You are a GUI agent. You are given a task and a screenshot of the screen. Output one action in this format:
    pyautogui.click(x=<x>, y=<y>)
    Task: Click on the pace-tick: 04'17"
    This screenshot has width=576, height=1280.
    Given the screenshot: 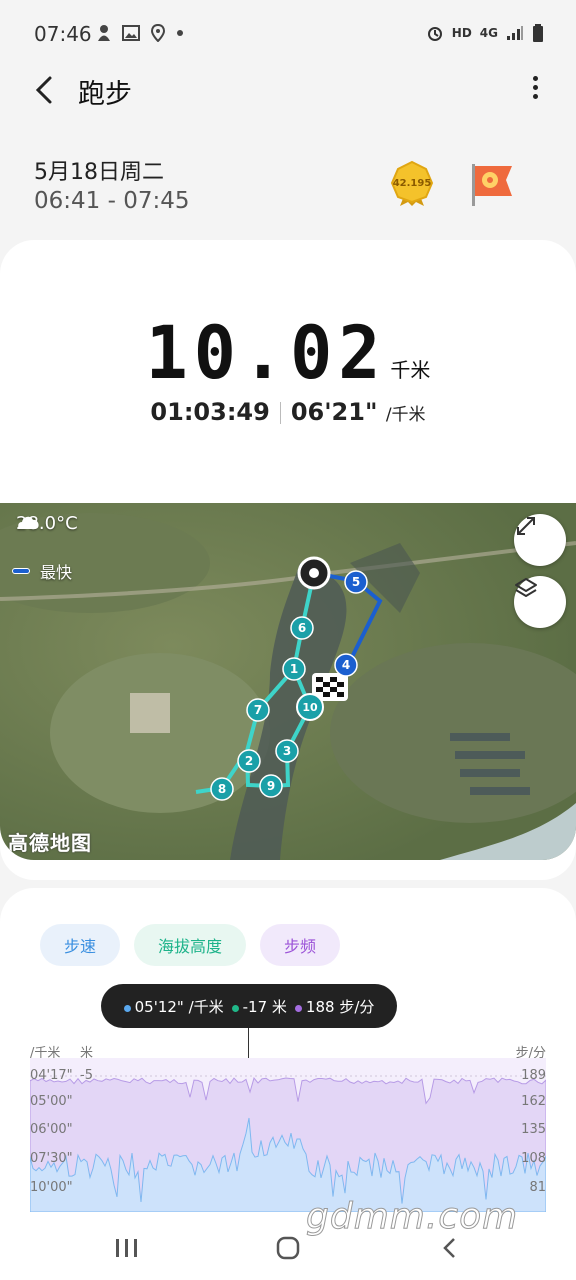 What is the action you would take?
    pyautogui.click(x=51, y=1075)
    